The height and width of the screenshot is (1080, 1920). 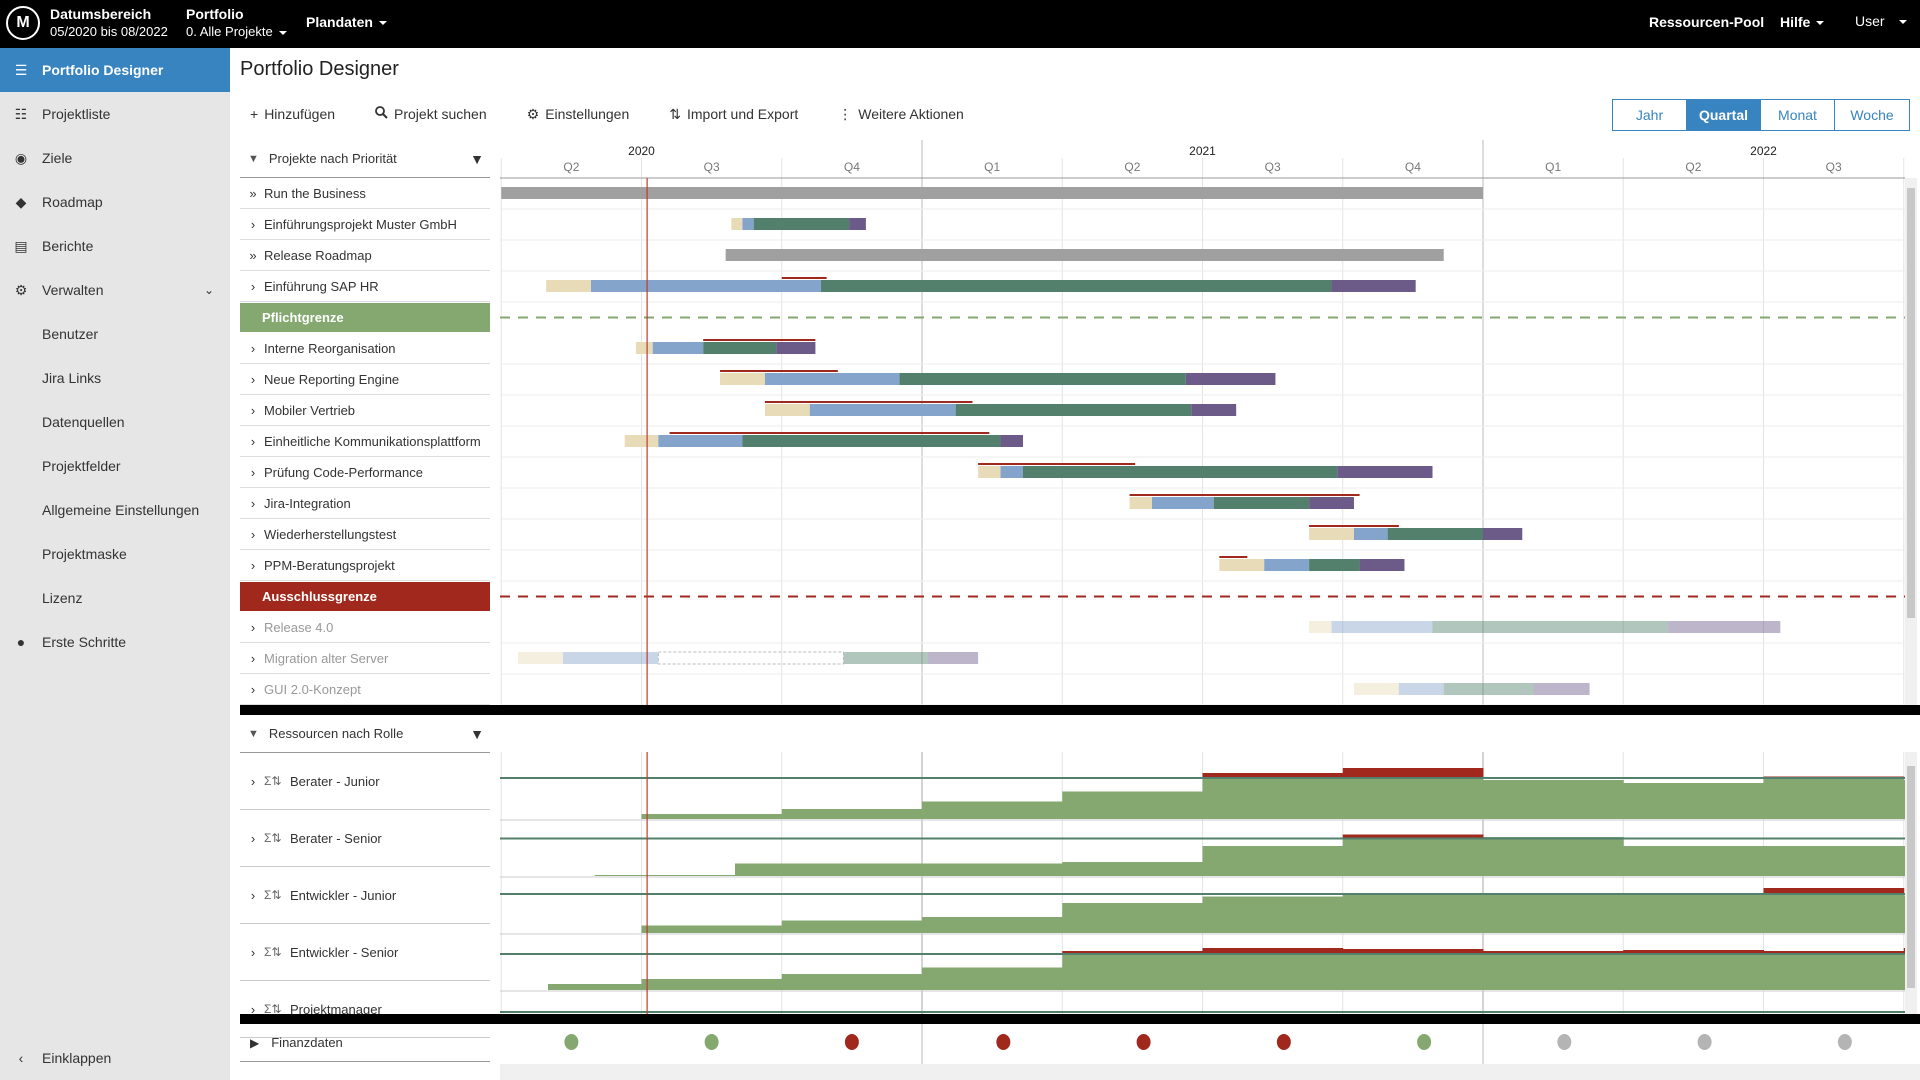 What do you see at coordinates (277, 952) in the screenshot?
I see `sum-sort-icon: Σ⇅` at bounding box center [277, 952].